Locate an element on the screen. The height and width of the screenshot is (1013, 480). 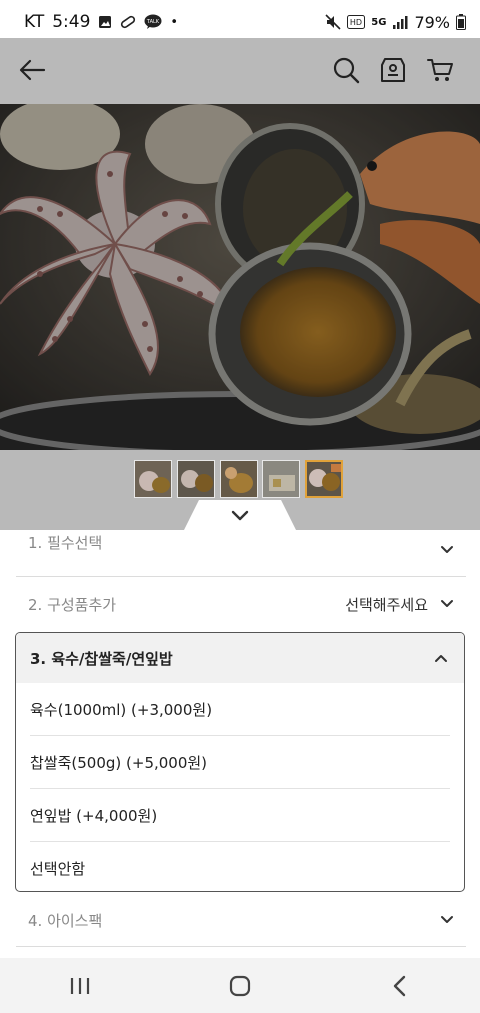
option-3-label: 3. 육수/찹쌀죽/연잎밥 is located at coordinates (101, 658).